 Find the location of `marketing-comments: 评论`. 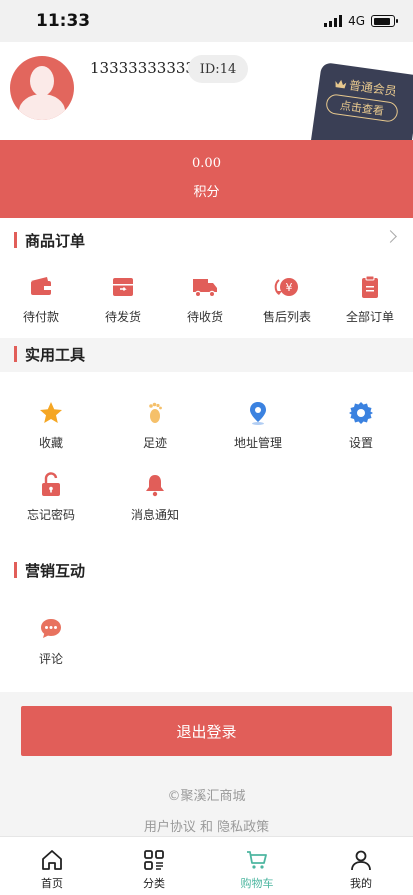

marketing-comments: 评论 is located at coordinates (51, 641).